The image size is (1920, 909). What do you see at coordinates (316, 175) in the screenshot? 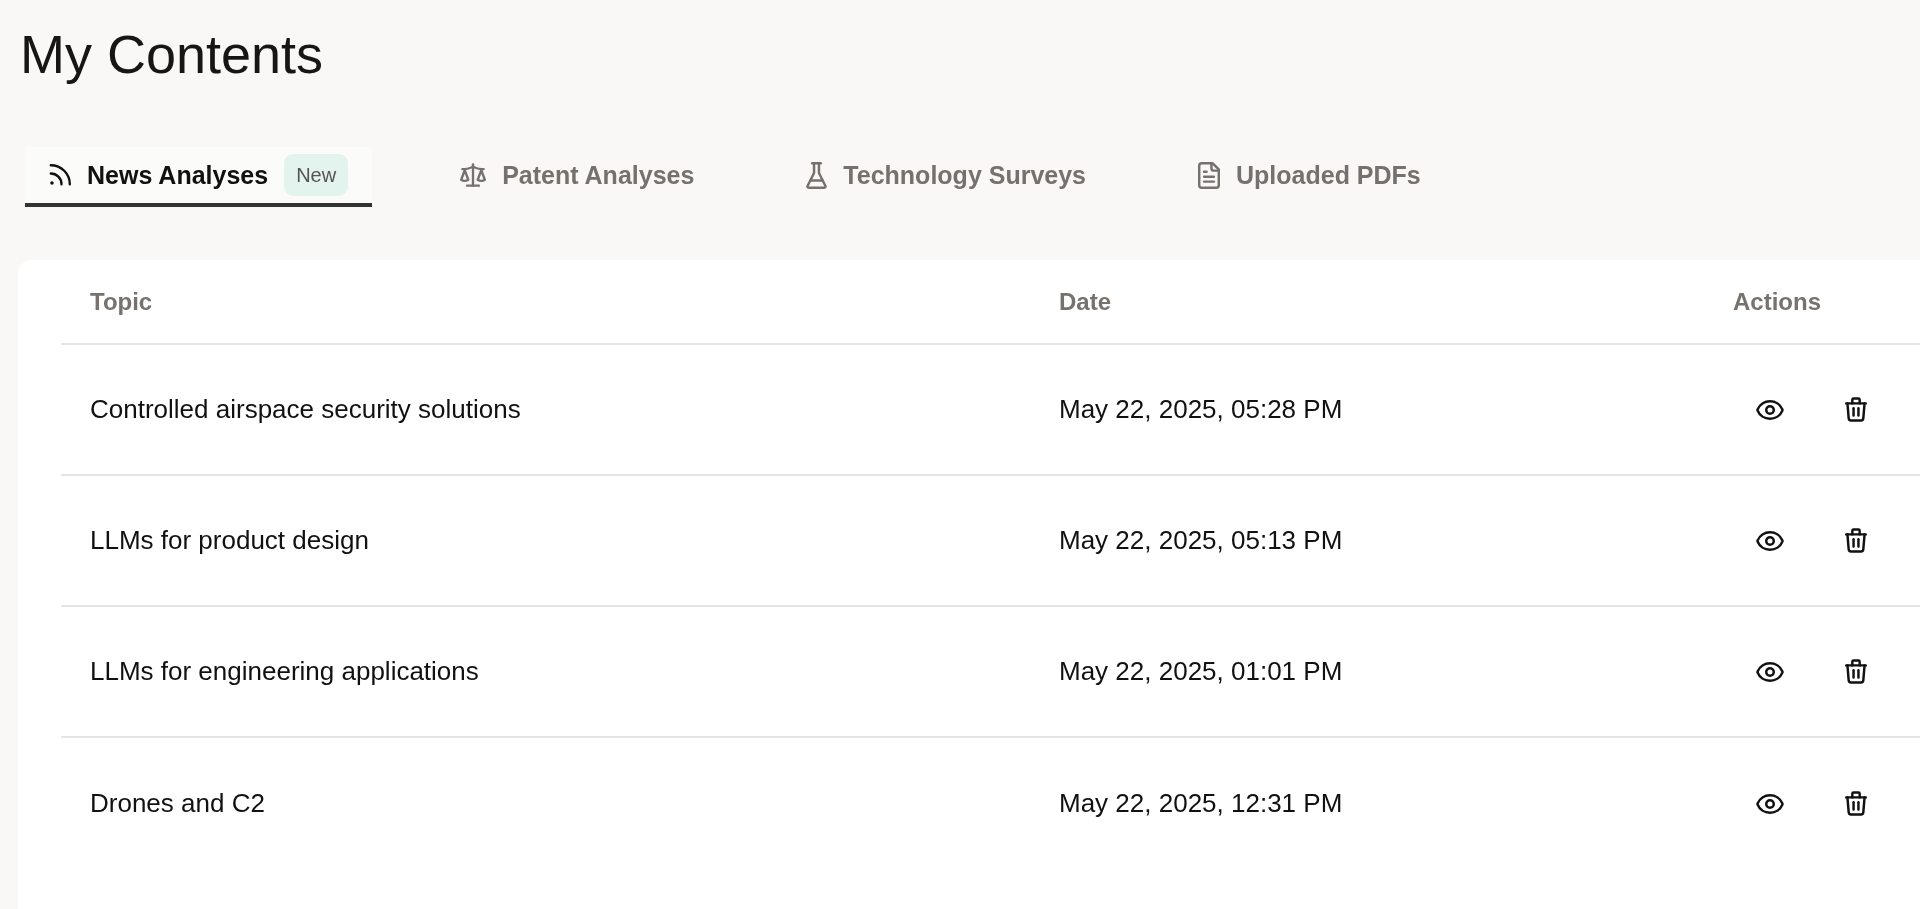
I see `new-badge: New` at bounding box center [316, 175].